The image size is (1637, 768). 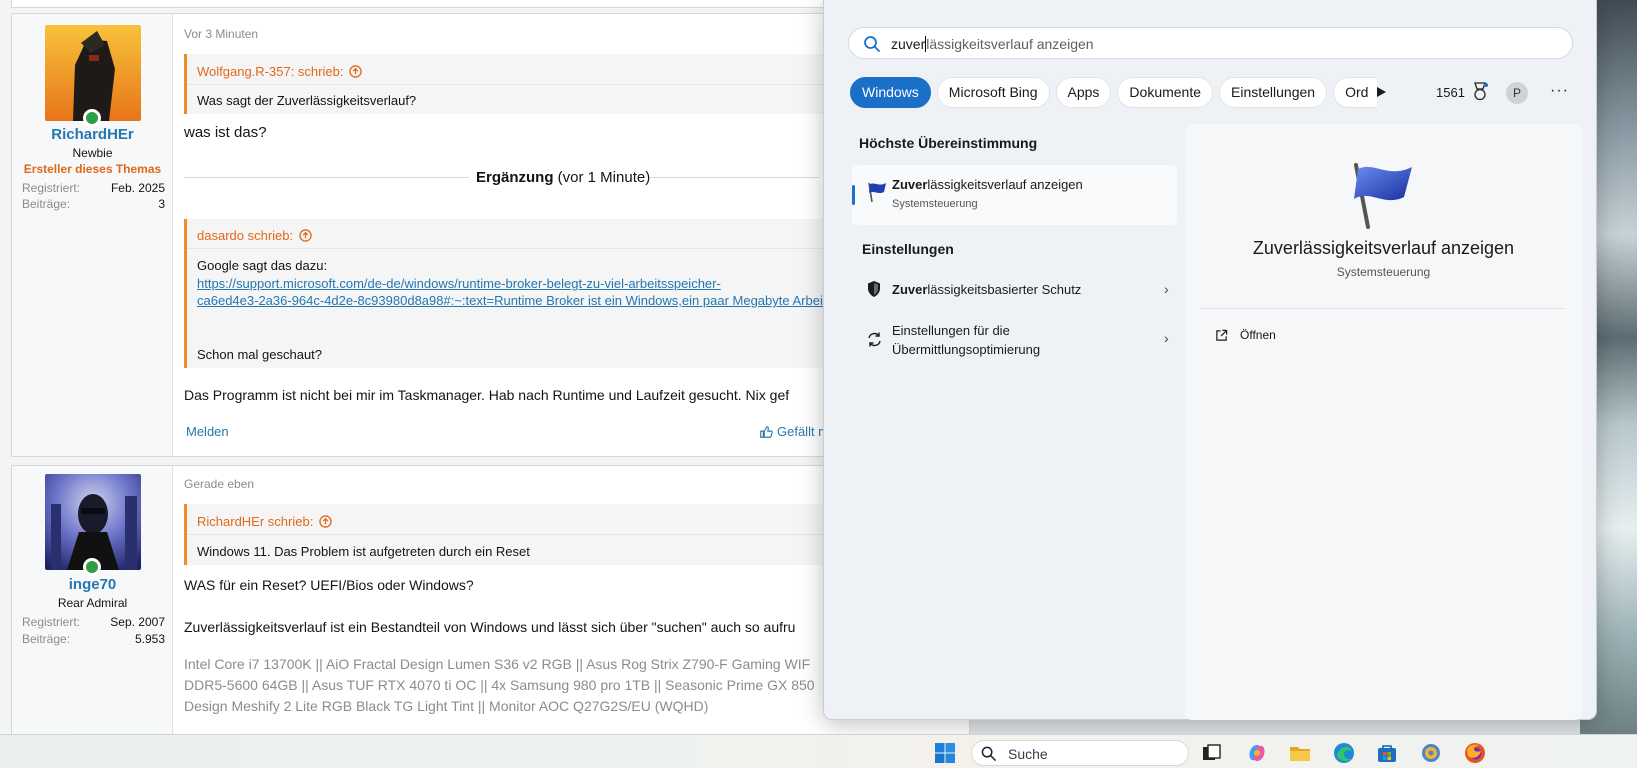 I want to click on play-icon, so click(x=1381, y=92).